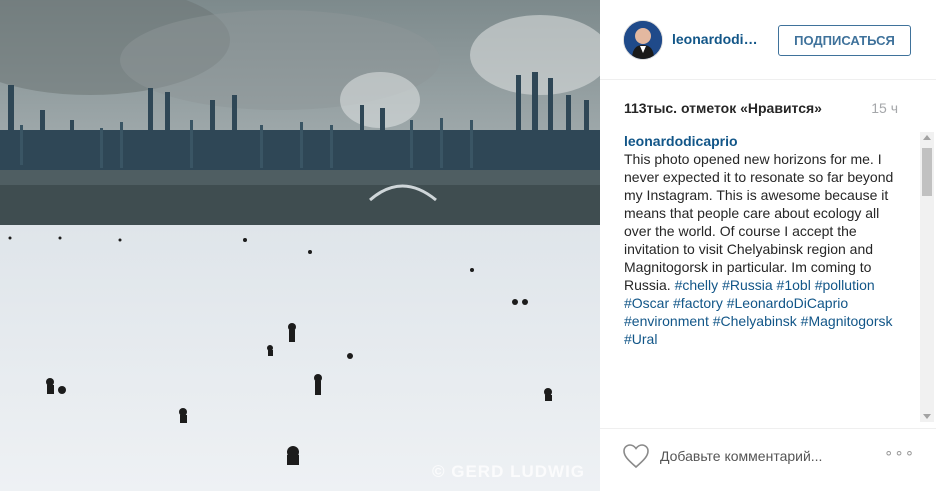  What do you see at coordinates (899, 453) in the screenshot?
I see `more-options-icon: ∘∘∘` at bounding box center [899, 453].